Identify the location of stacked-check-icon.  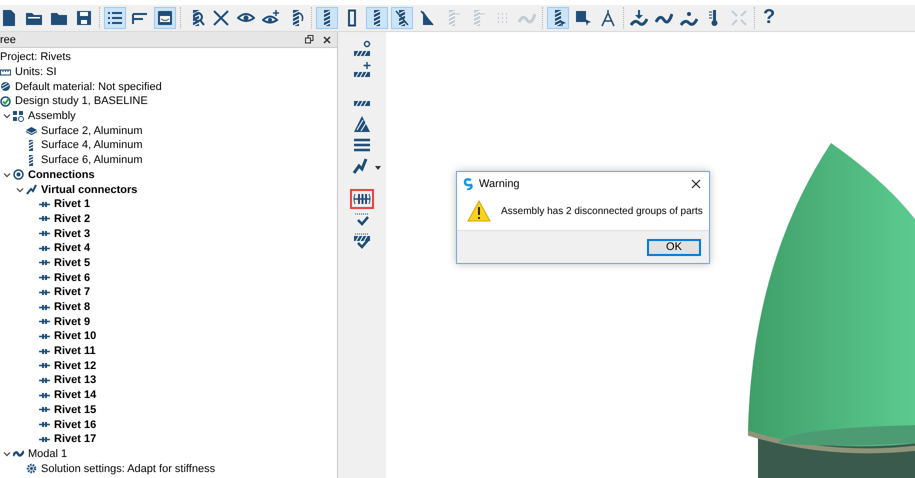
(362, 241).